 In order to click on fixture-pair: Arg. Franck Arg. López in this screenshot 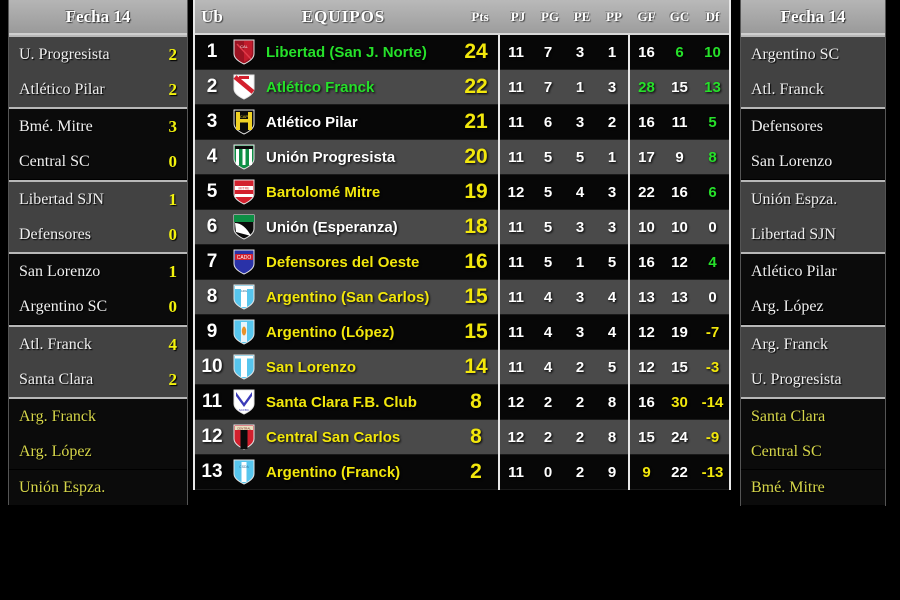, I will do `click(98, 434)`.